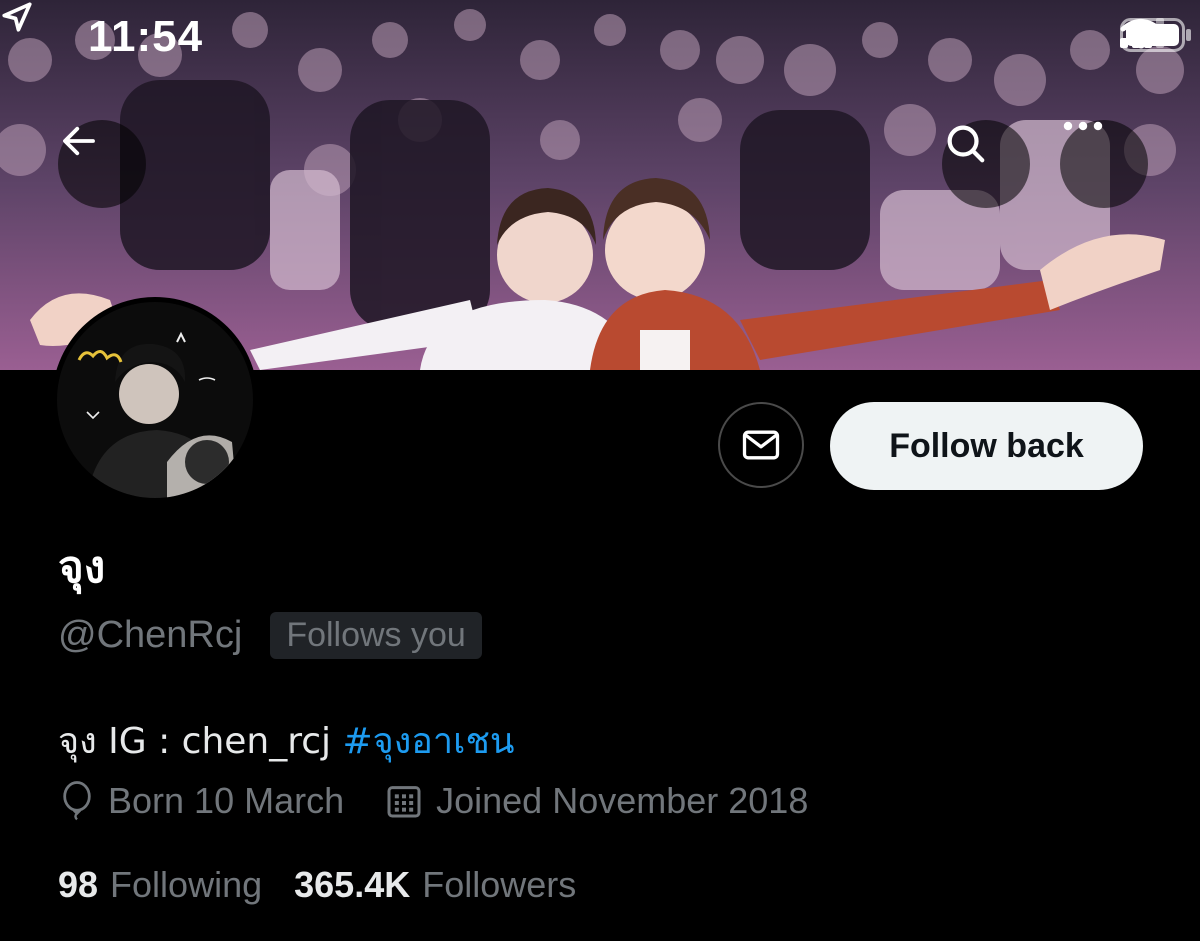  I want to click on follow-back-button: Follow back, so click(986, 446).